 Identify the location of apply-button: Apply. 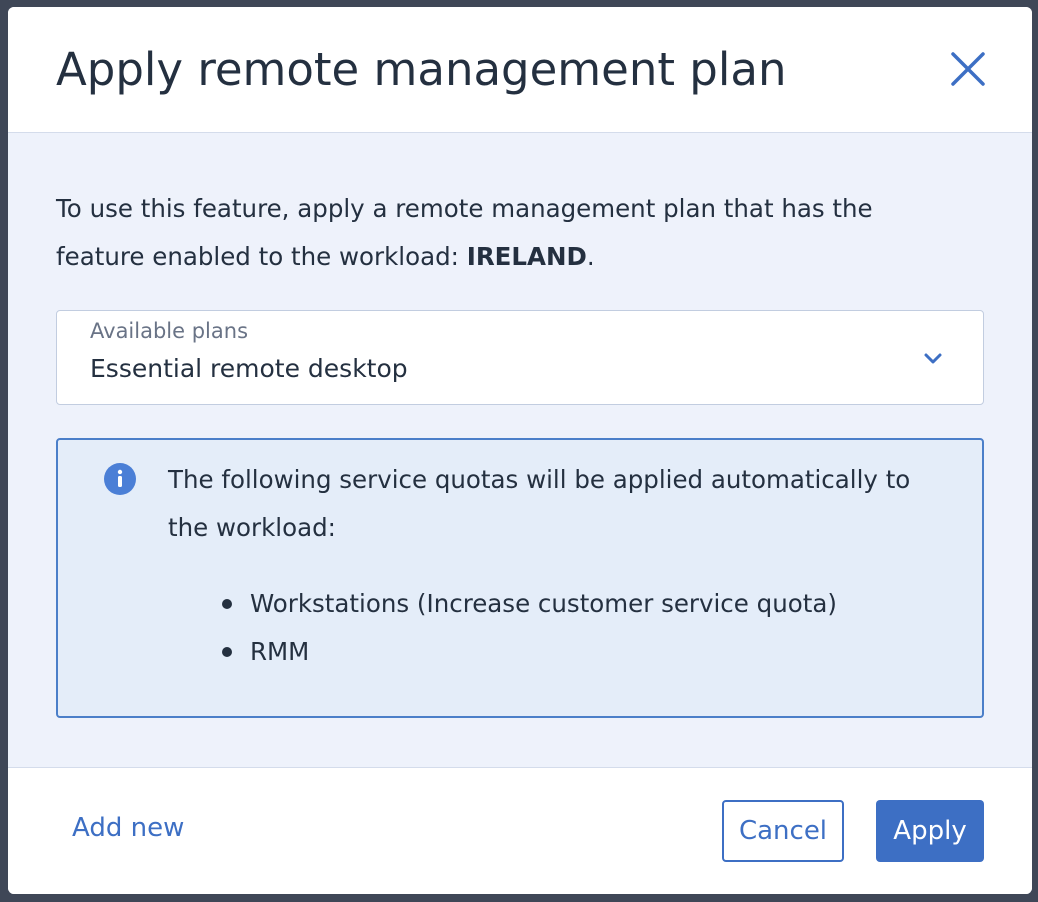
(930, 831).